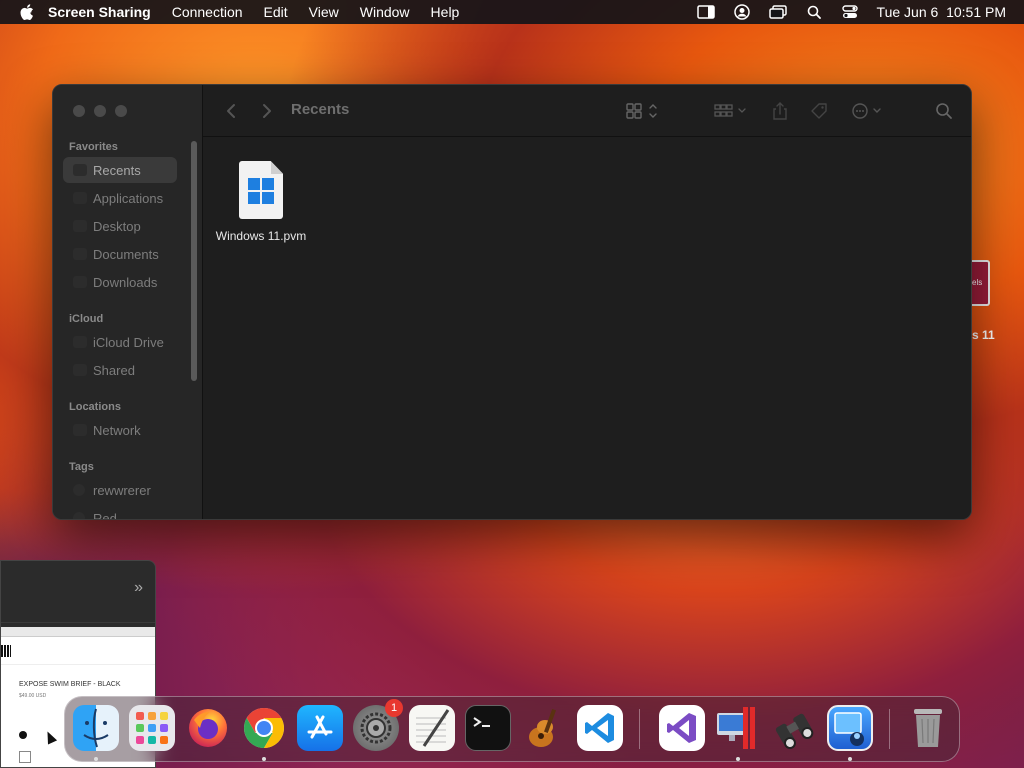 The image size is (1024, 768). I want to click on mouse-cursor-icon, so click(50, 737).